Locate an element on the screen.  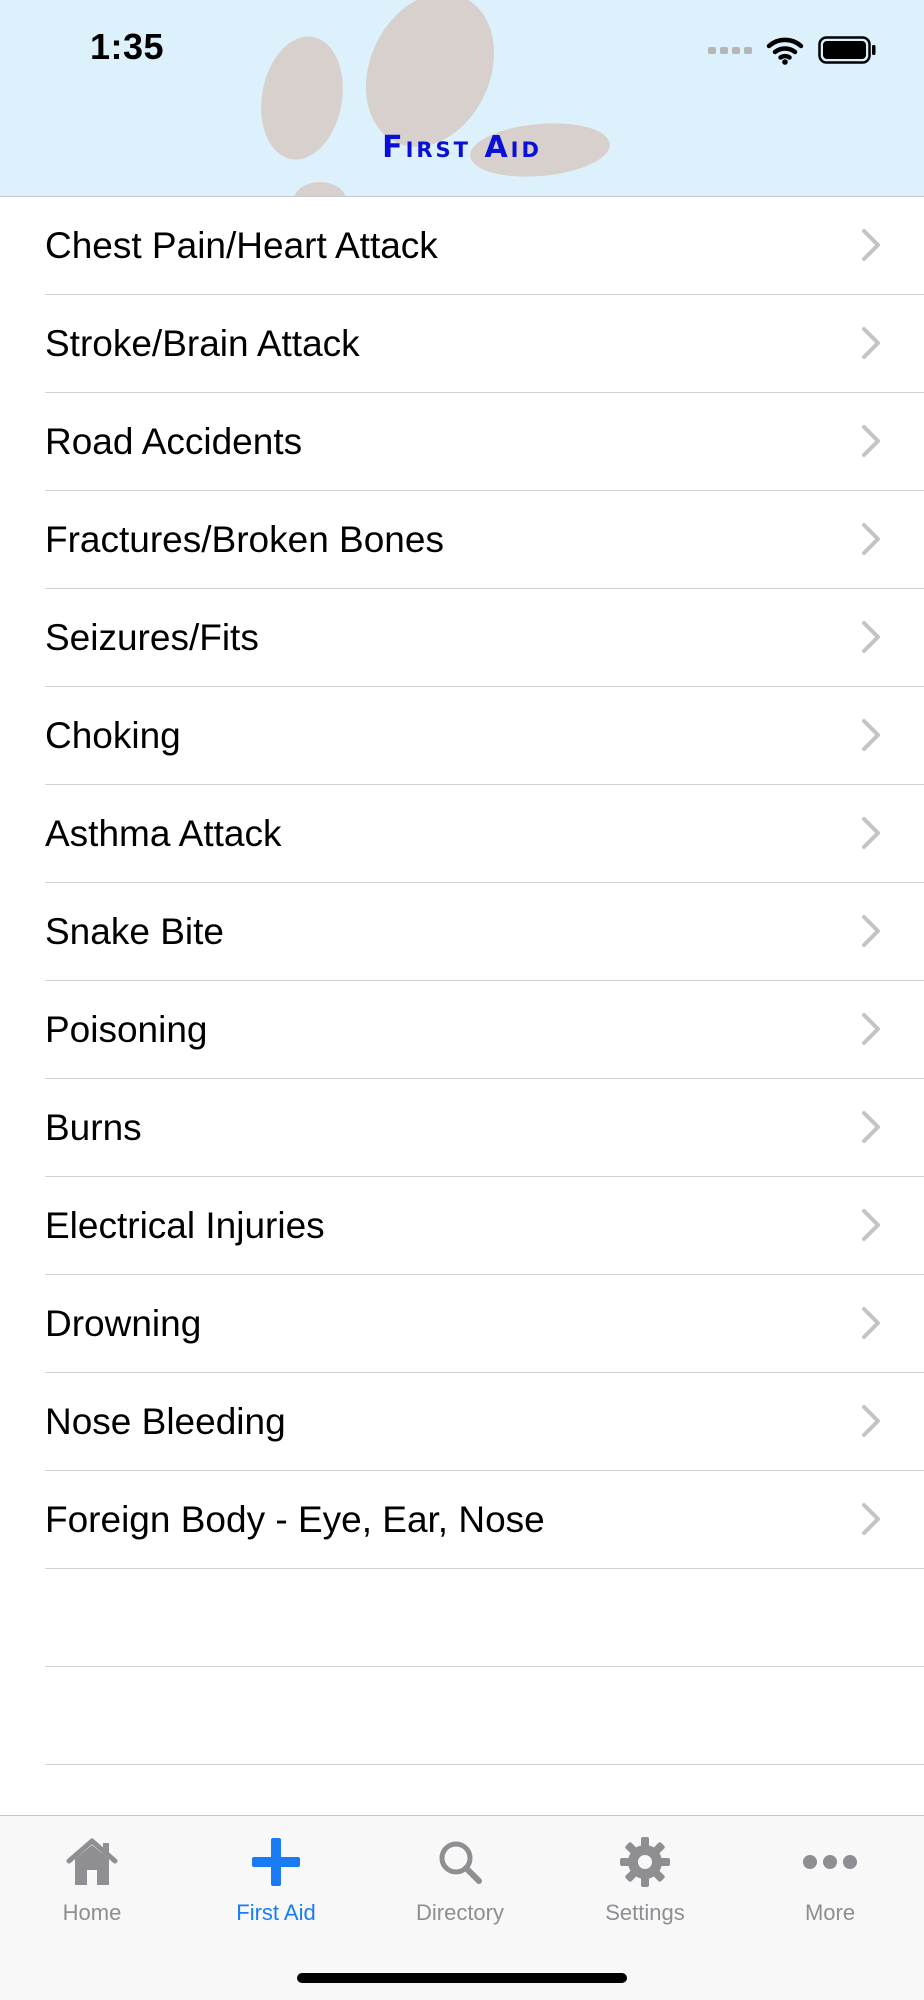
list-item-label: Choking is located at coordinates (113, 735).